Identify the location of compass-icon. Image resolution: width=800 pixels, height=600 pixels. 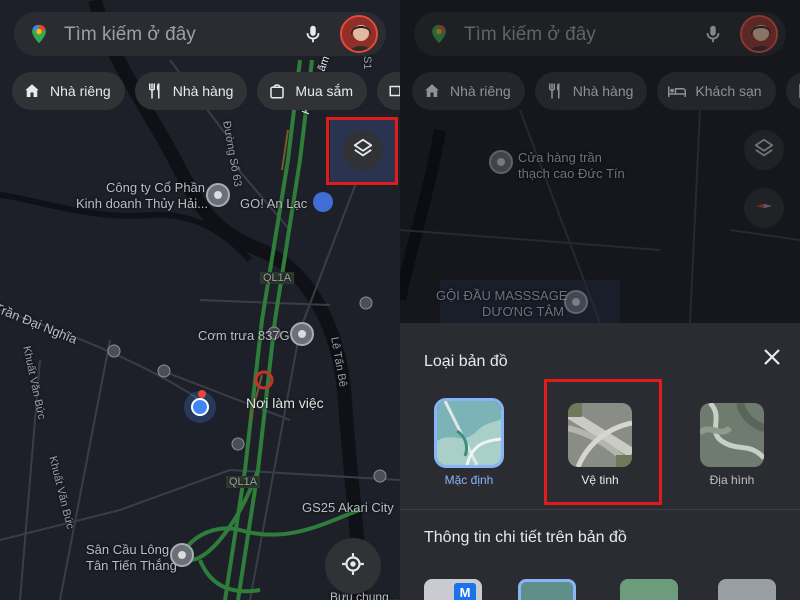
(764, 208).